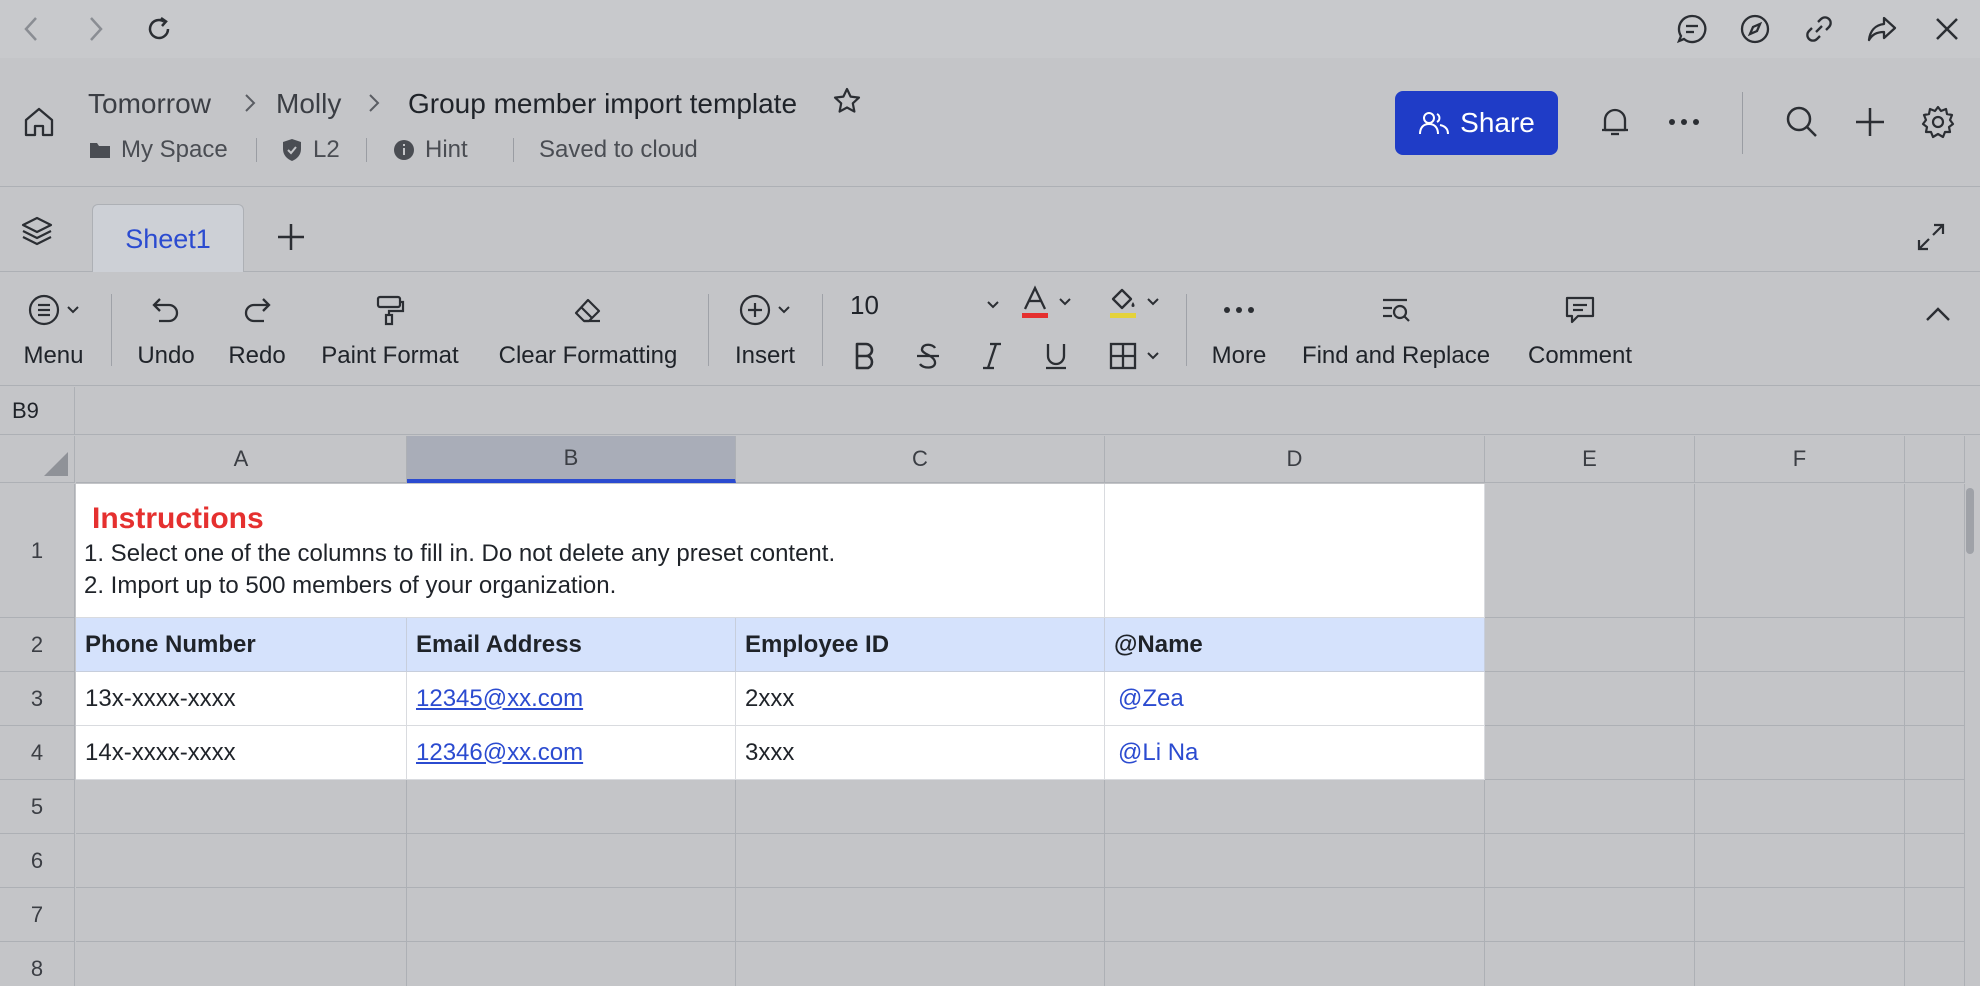  Describe the element at coordinates (1239, 329) in the screenshot. I see `more-button: More` at that location.